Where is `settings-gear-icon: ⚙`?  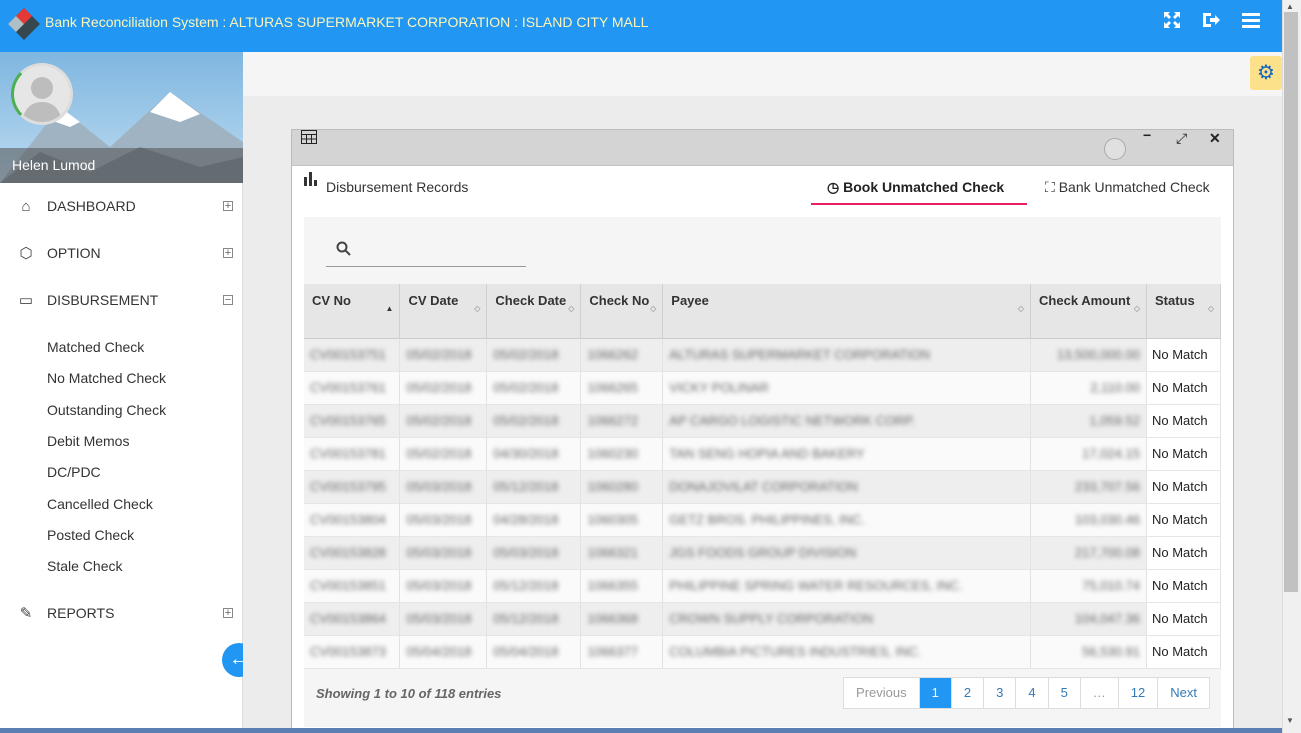 settings-gear-icon: ⚙ is located at coordinates (1266, 73).